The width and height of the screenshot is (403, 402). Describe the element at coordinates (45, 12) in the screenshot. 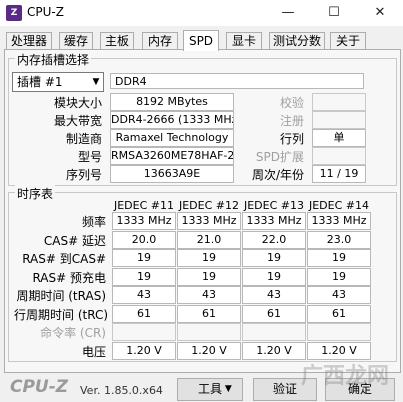

I see `window-title: CPU-Z` at that location.